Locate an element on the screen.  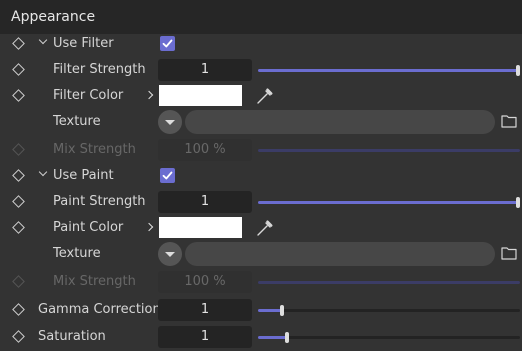
filter-mix-strength-label: Mix Strength is located at coordinates (94, 149).